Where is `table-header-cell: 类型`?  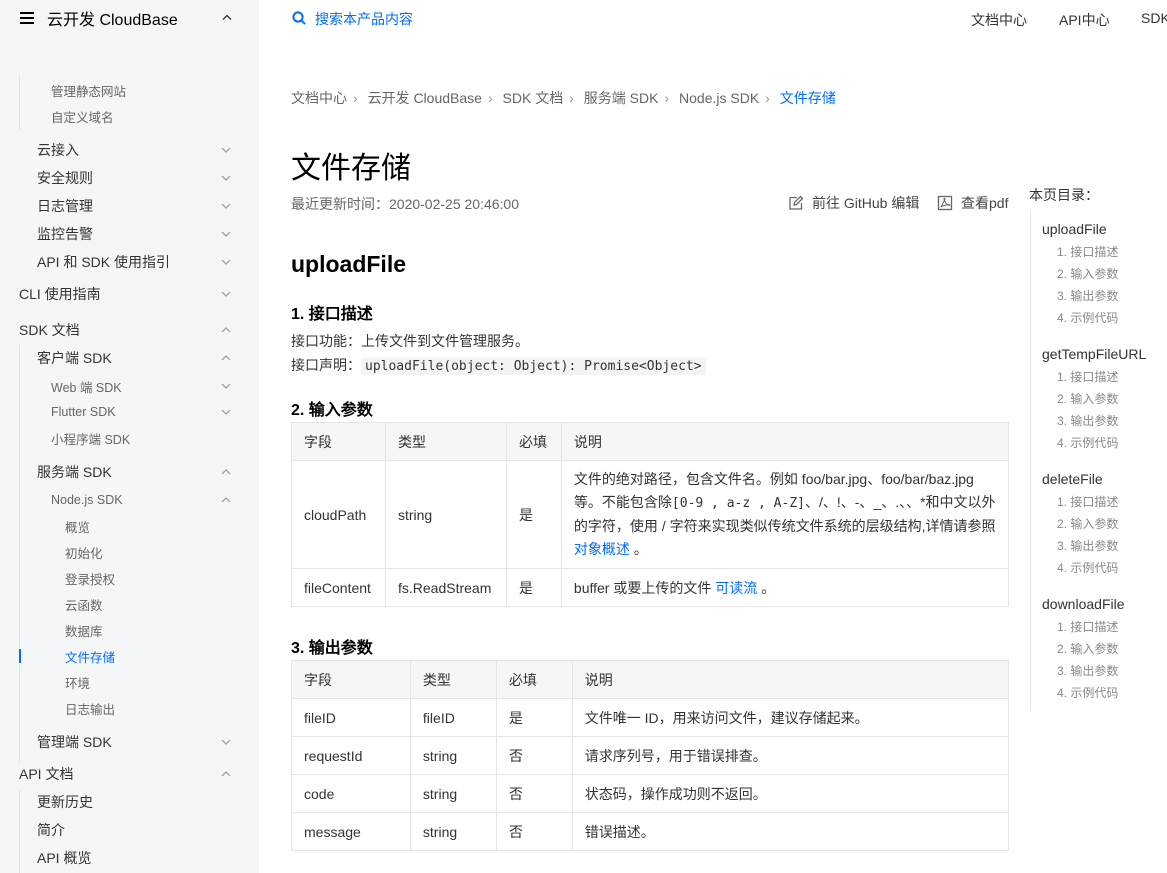 table-header-cell: 类型 is located at coordinates (453, 679).